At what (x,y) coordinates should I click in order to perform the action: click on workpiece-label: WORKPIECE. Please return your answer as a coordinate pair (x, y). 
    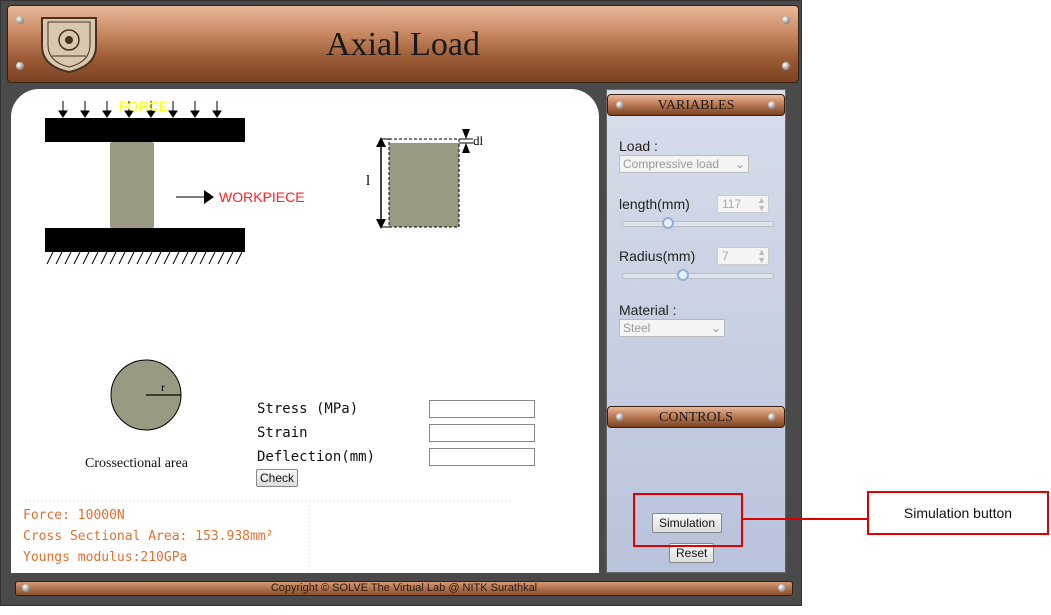
    Looking at the image, I should click on (262, 197).